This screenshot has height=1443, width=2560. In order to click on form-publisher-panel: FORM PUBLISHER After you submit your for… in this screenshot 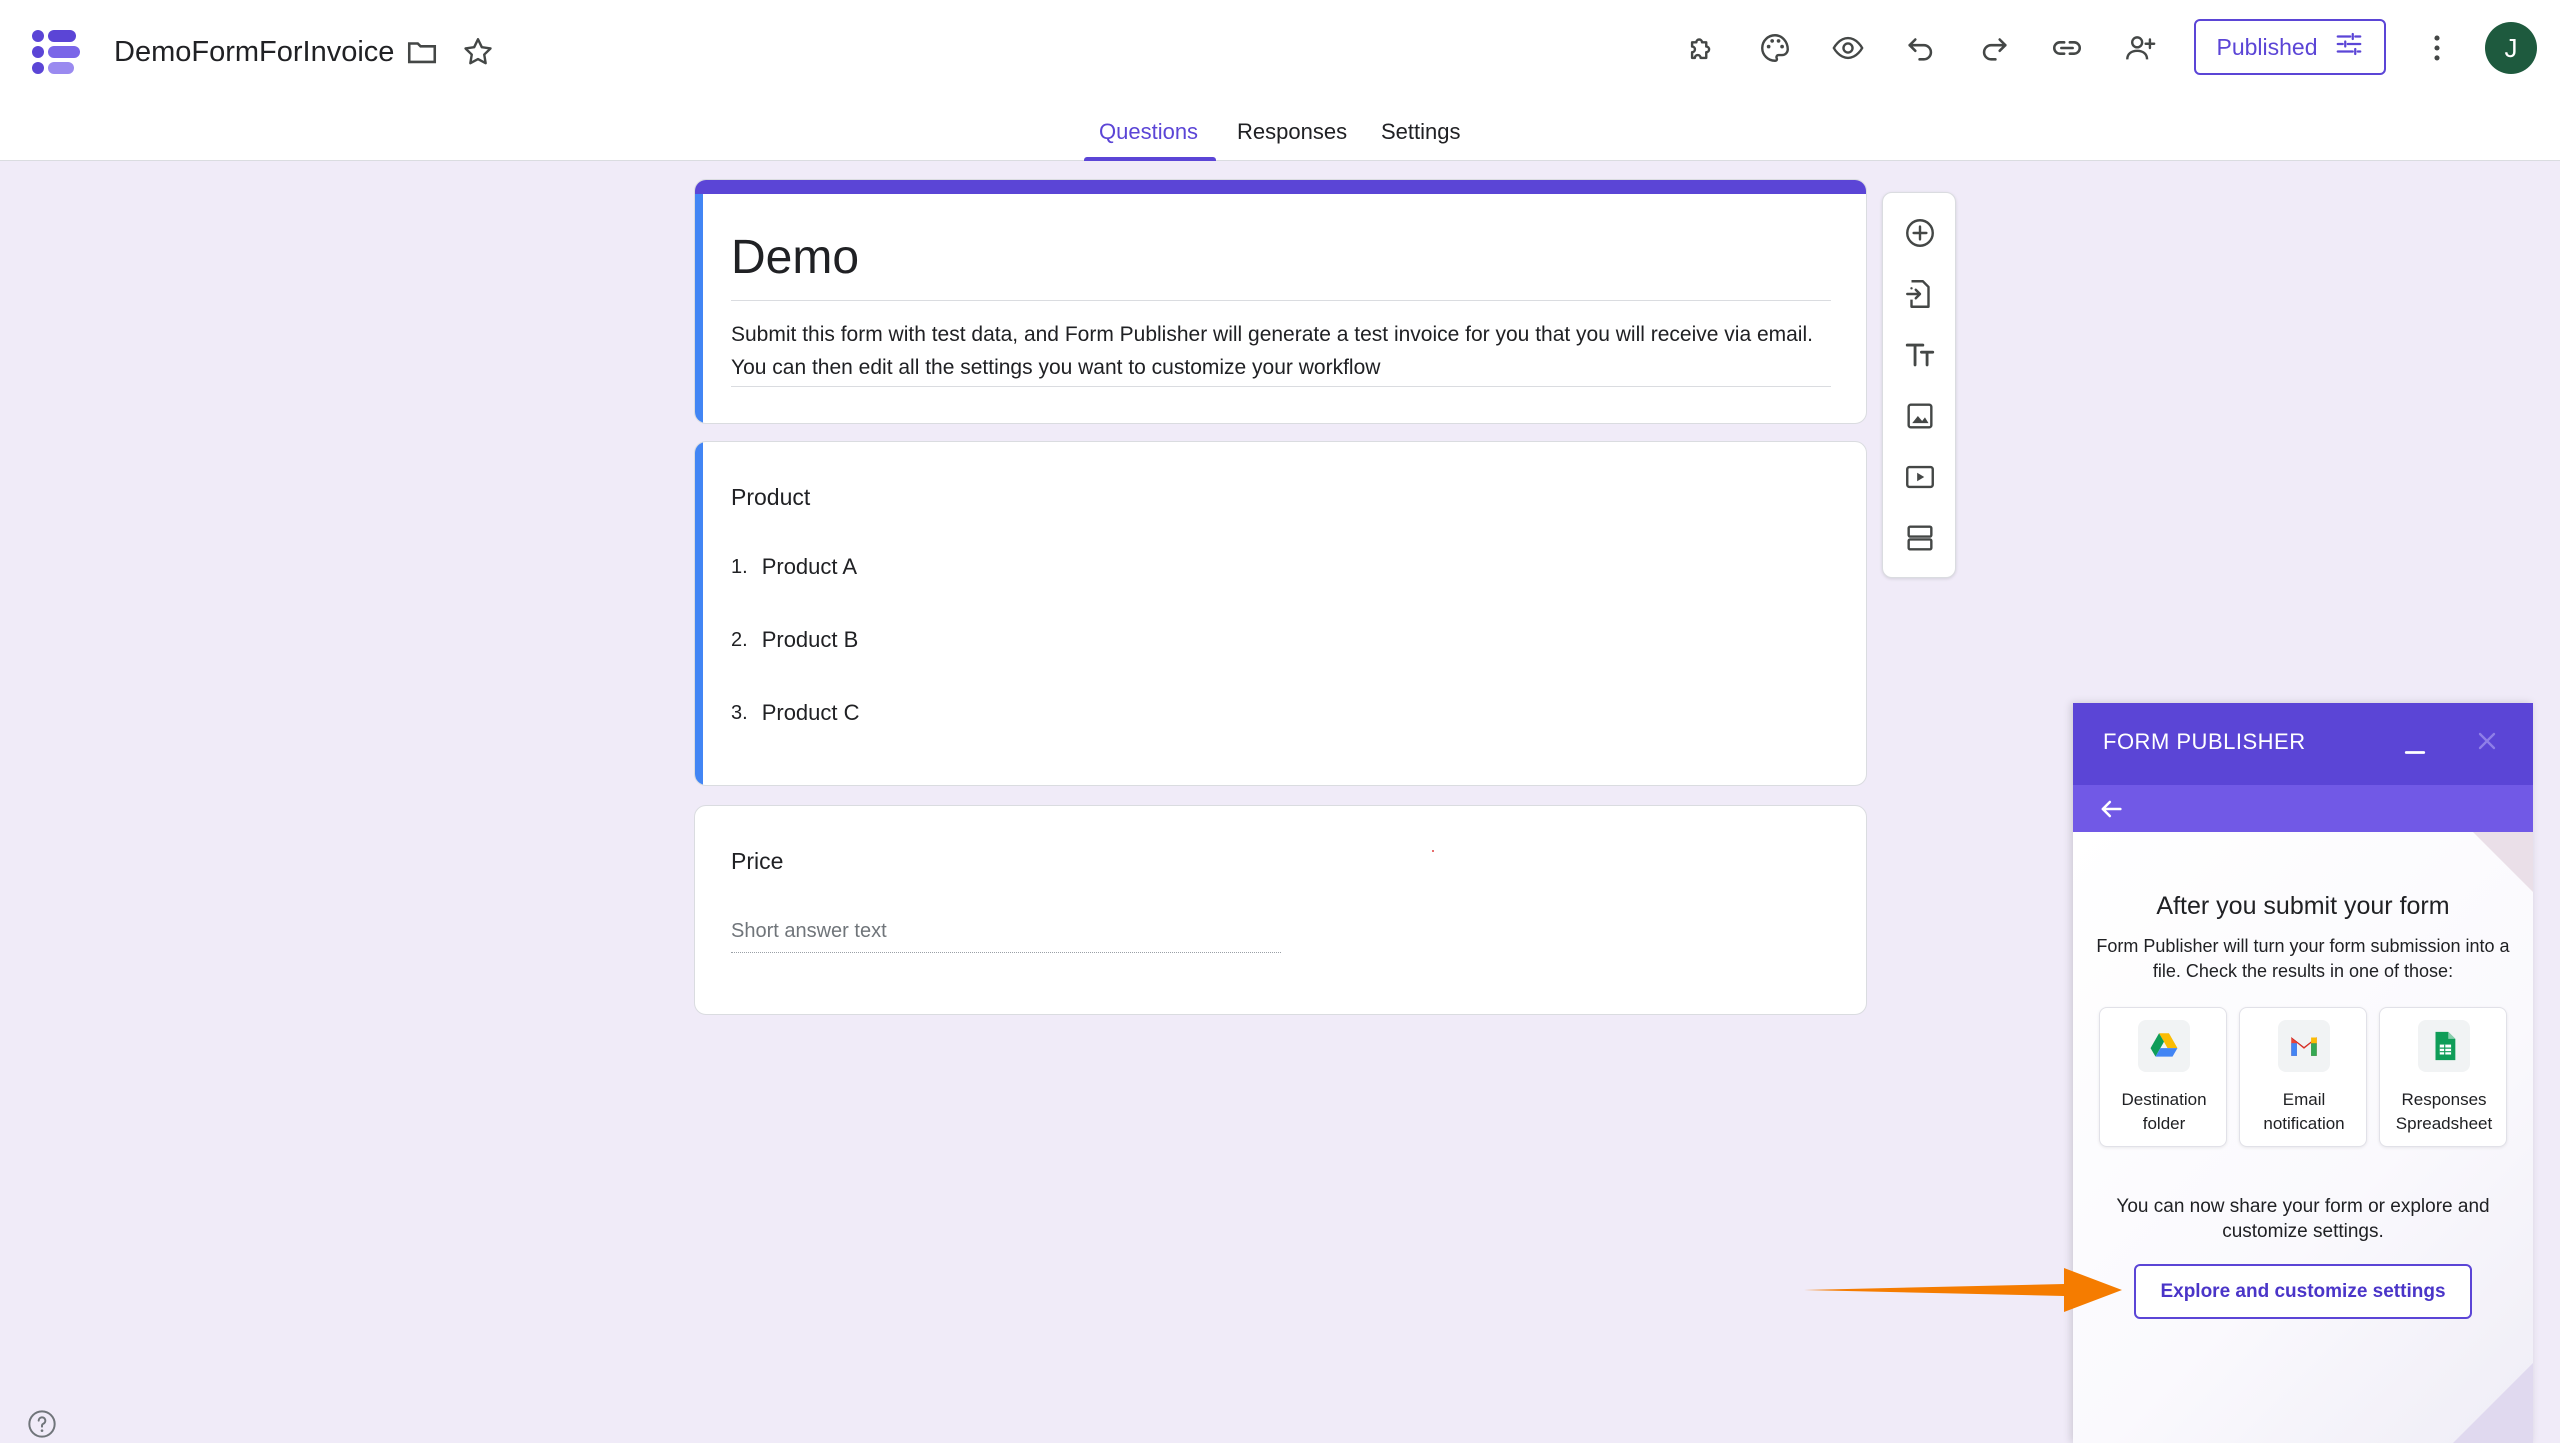, I will do `click(2303, 1073)`.